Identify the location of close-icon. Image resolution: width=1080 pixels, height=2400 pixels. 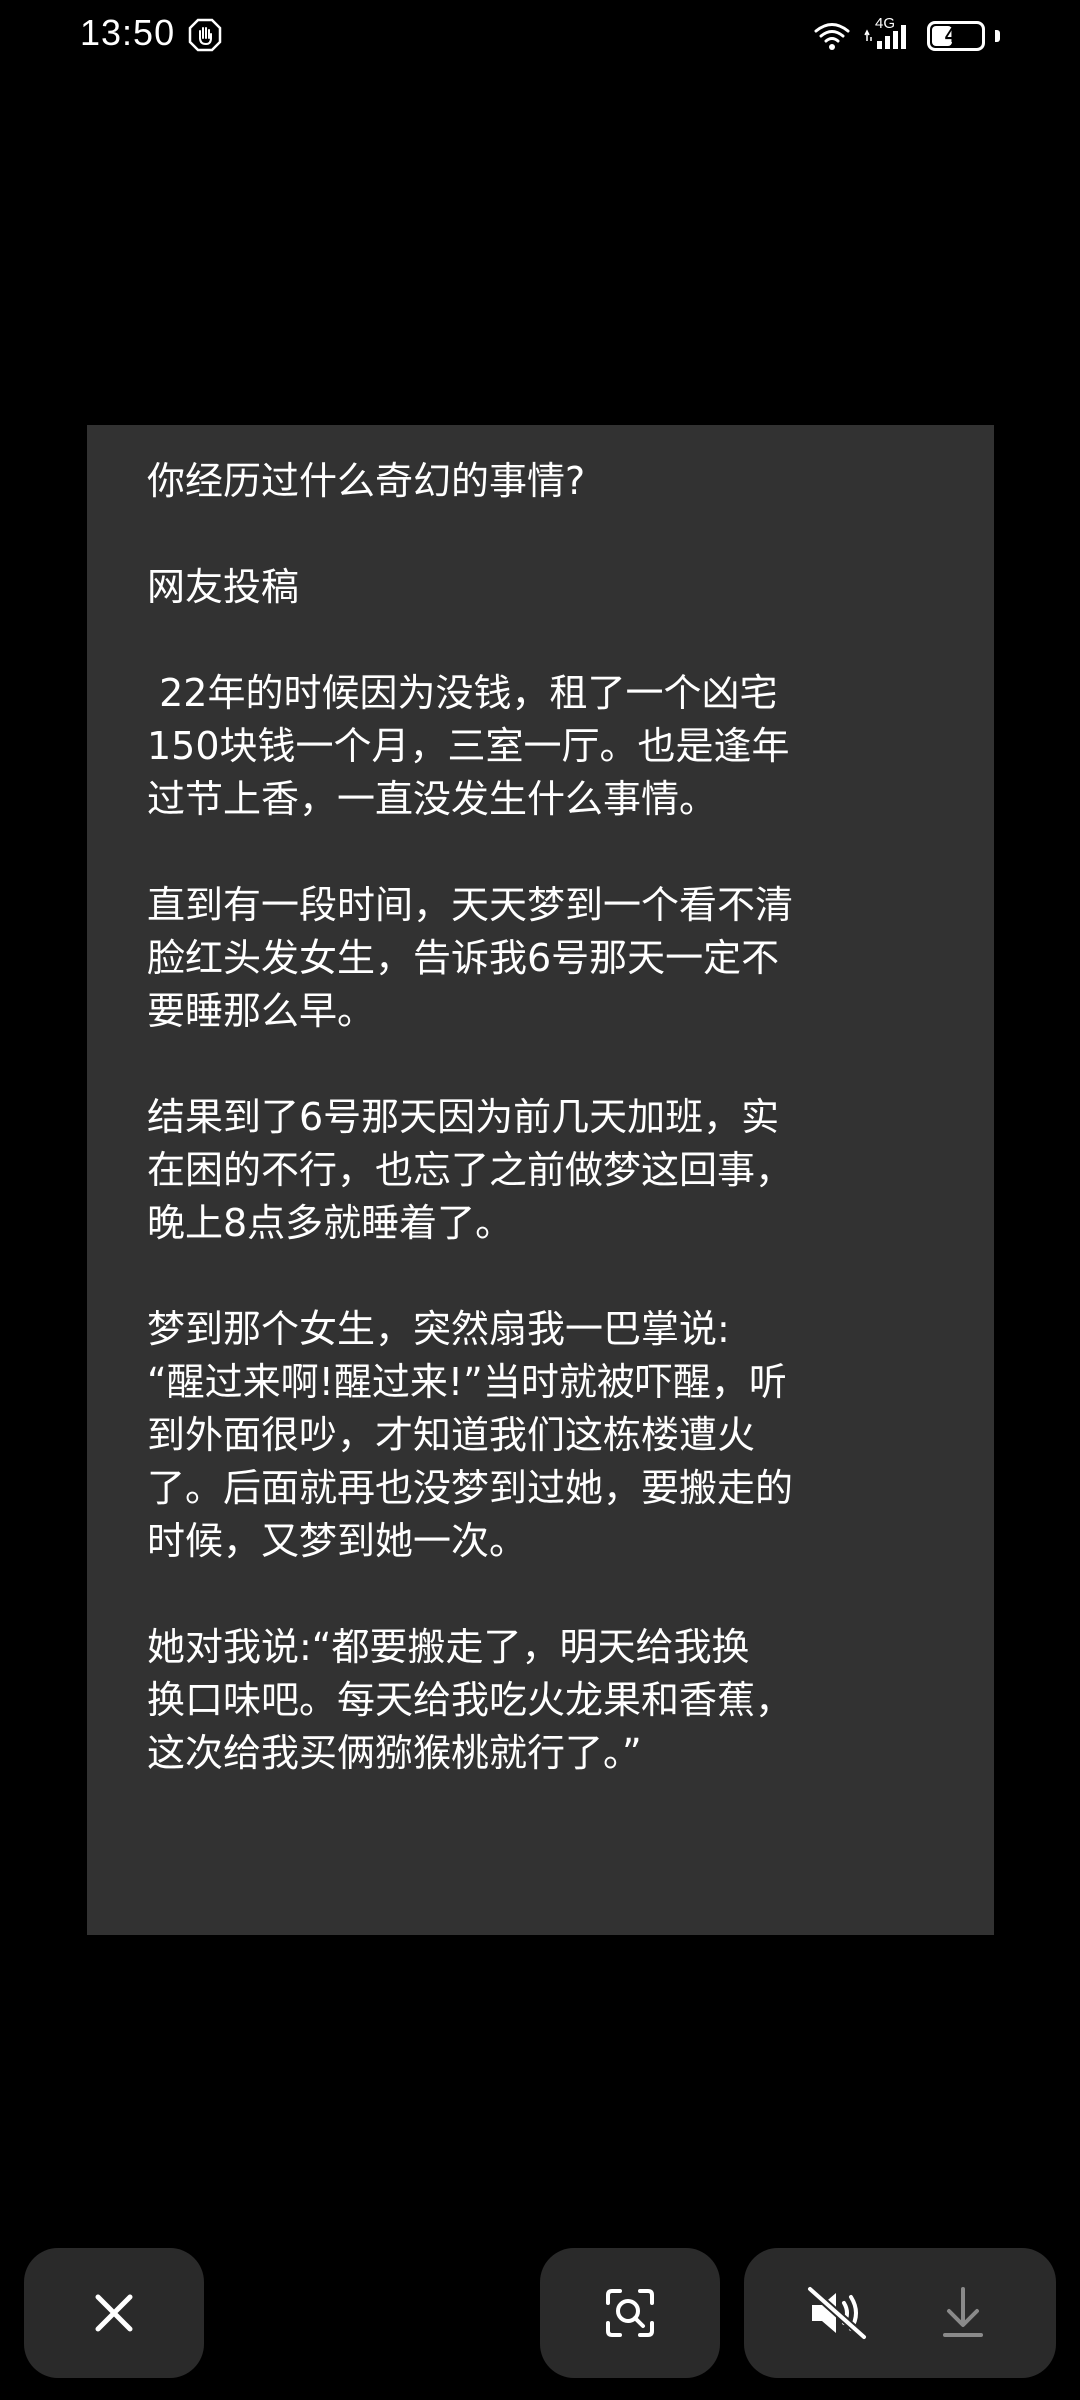
(114, 2313).